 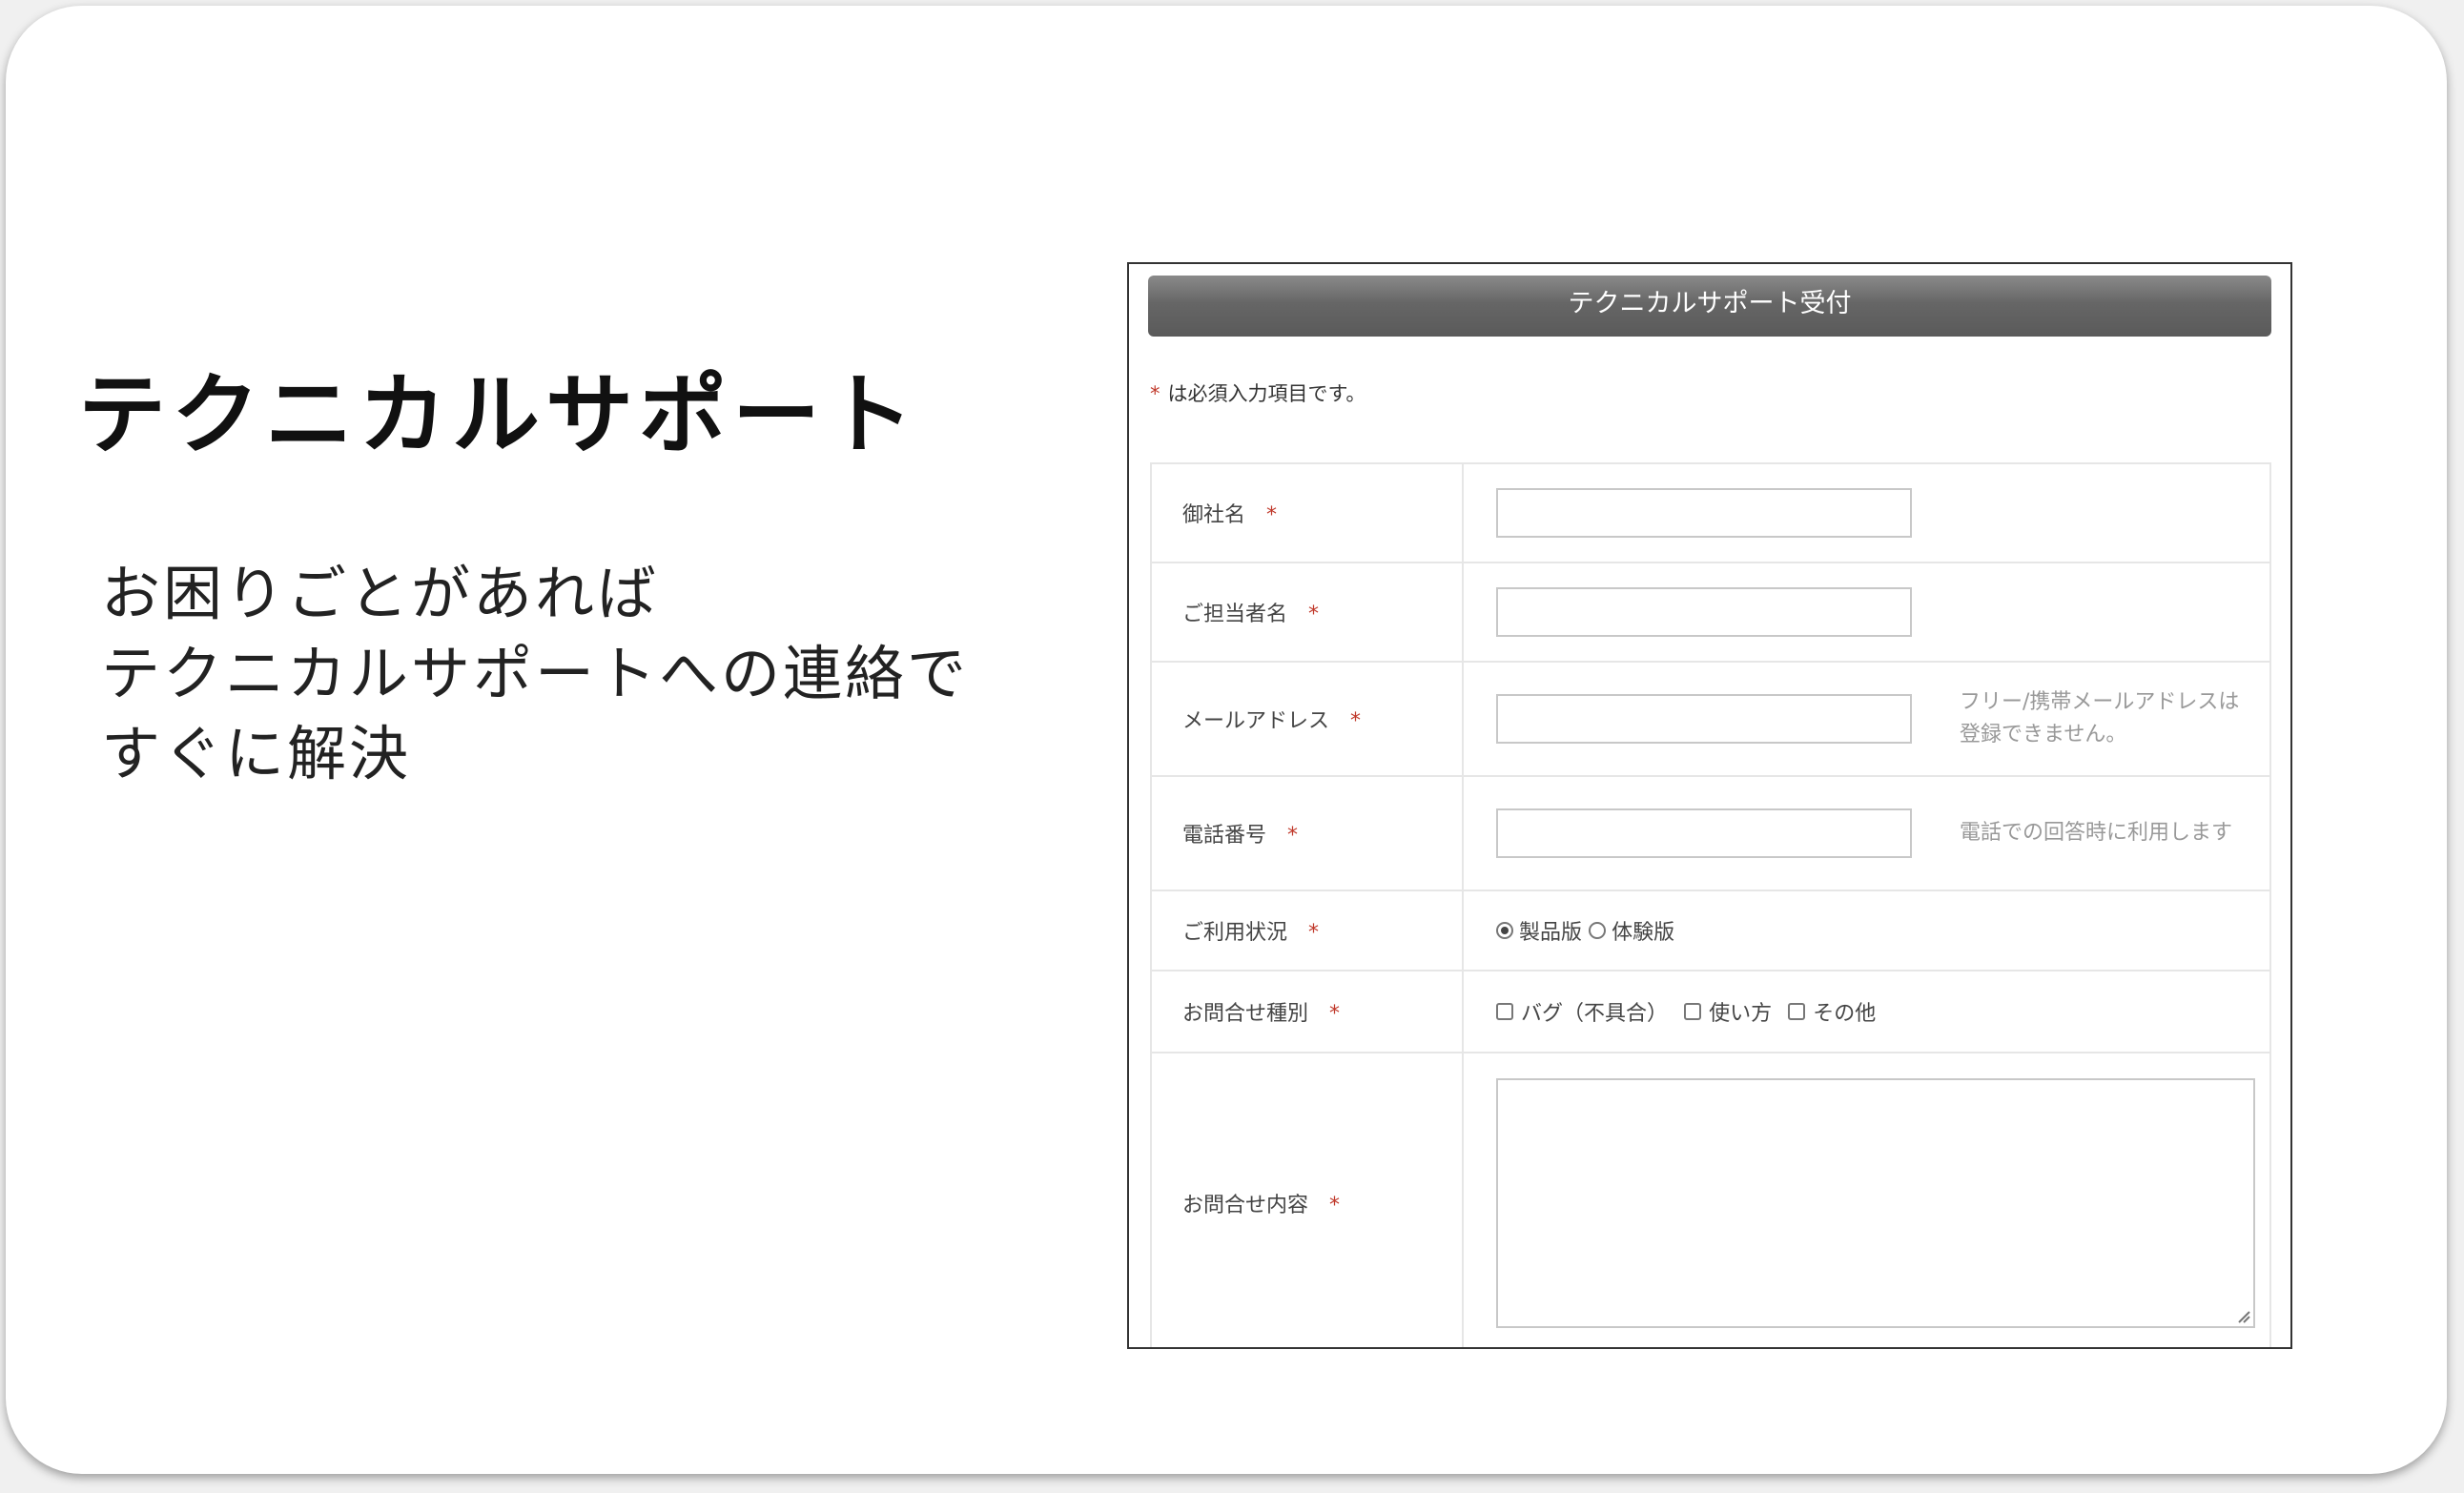 What do you see at coordinates (1307, 612) in the screenshot?
I see `label-person: ご担当者名 *` at bounding box center [1307, 612].